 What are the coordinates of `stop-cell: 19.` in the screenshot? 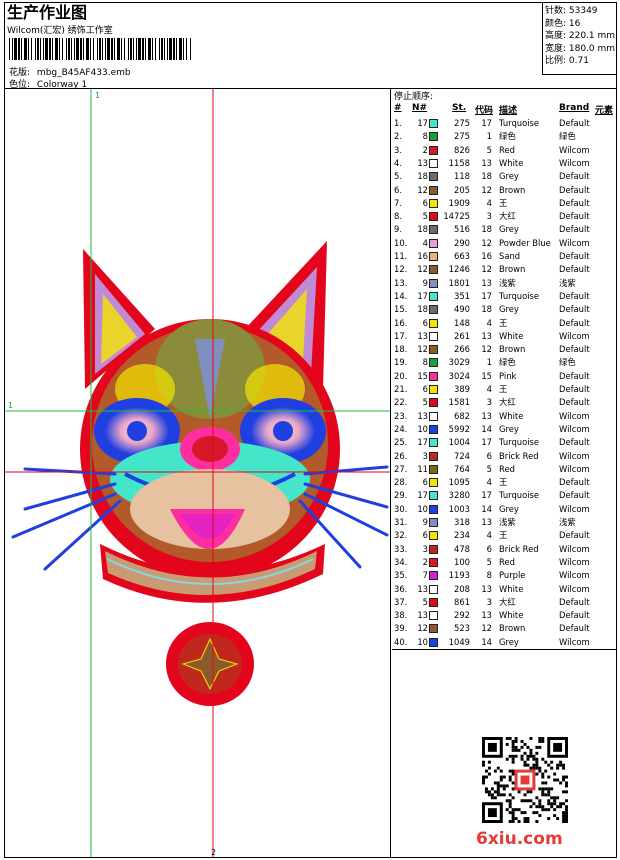 It's located at (401, 362).